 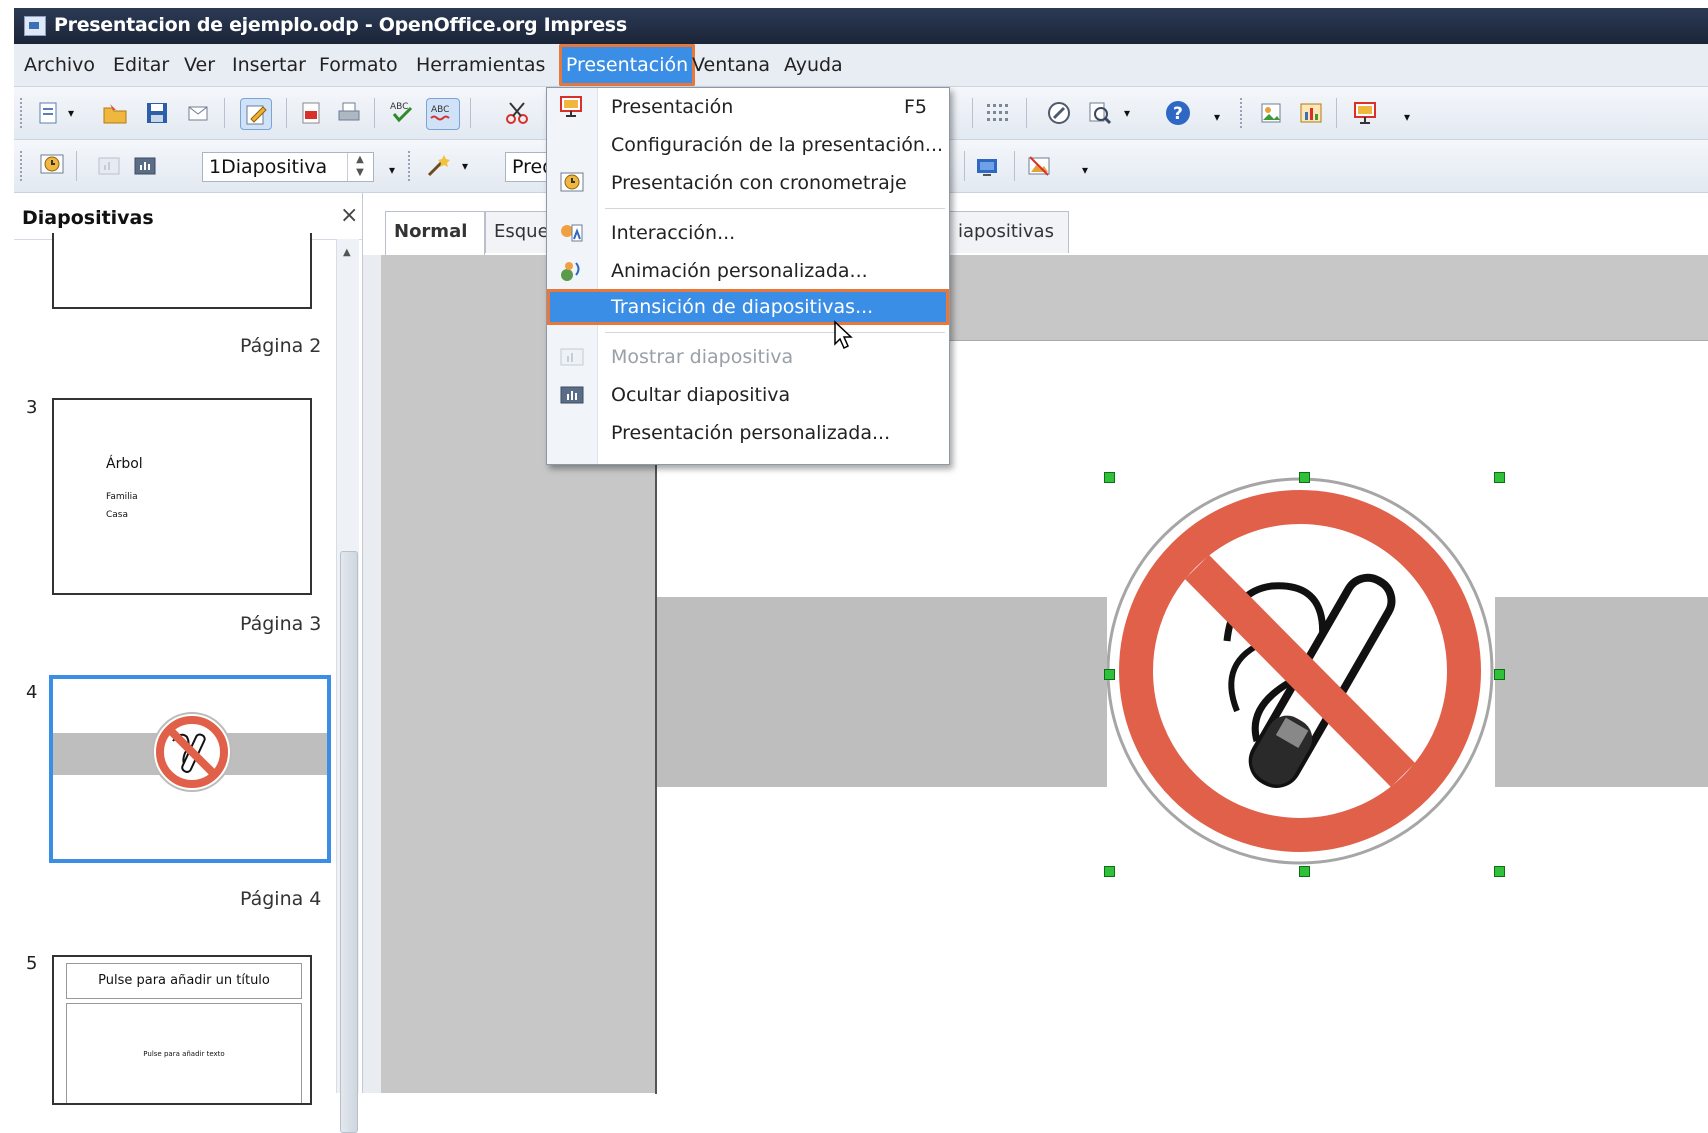 What do you see at coordinates (122, 497) in the screenshot?
I see `thumb-body-text: Familia` at bounding box center [122, 497].